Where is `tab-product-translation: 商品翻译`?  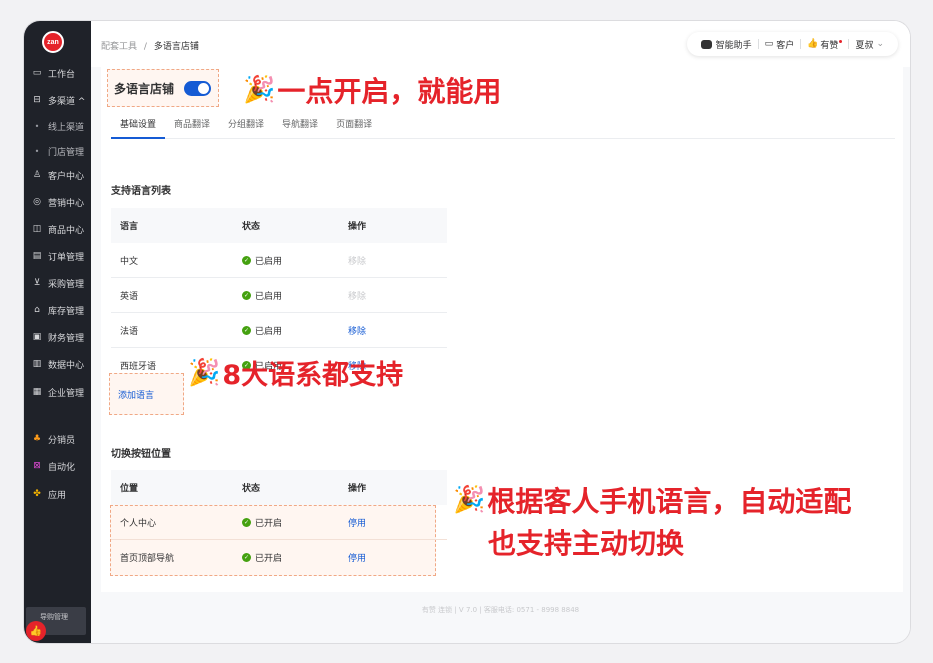 tab-product-translation: 商品翻译 is located at coordinates (192, 127).